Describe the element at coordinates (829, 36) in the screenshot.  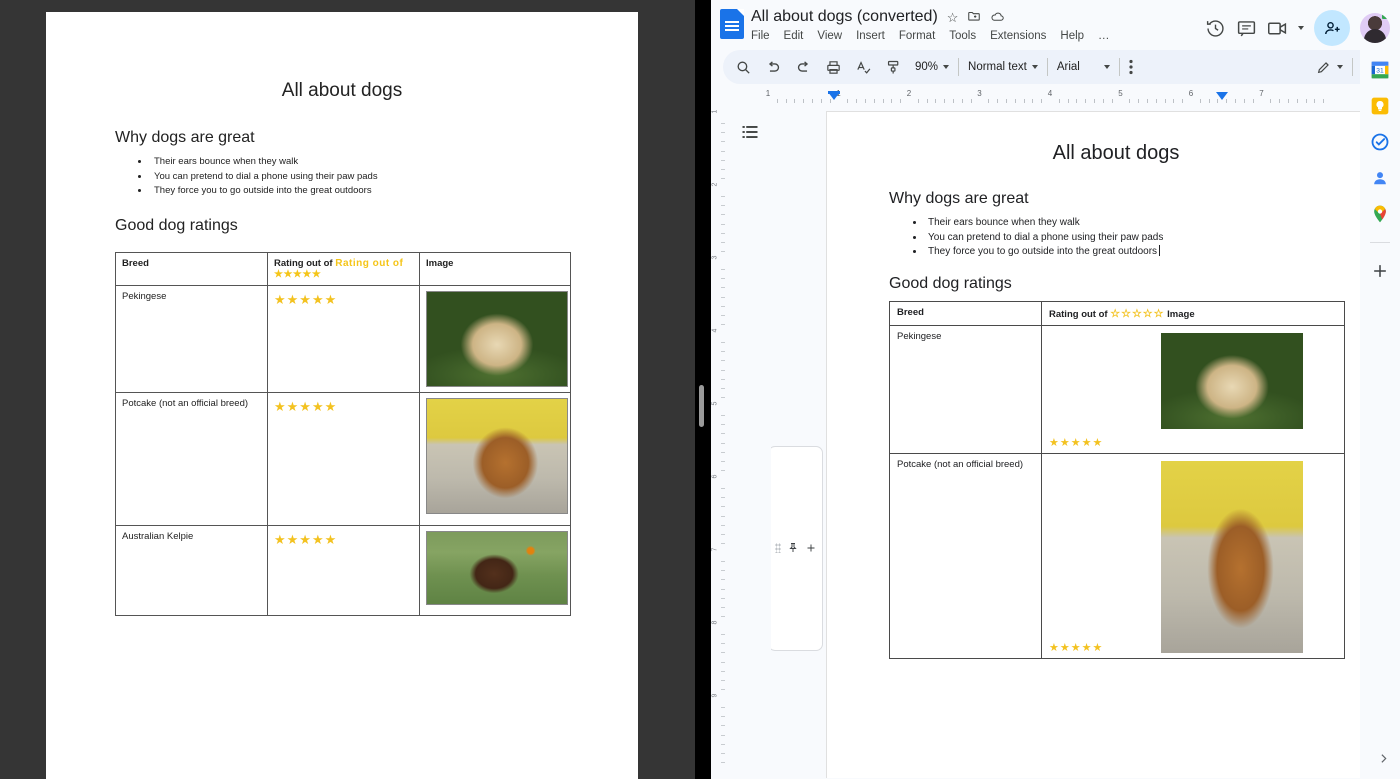
I see `menu-view: View` at that location.